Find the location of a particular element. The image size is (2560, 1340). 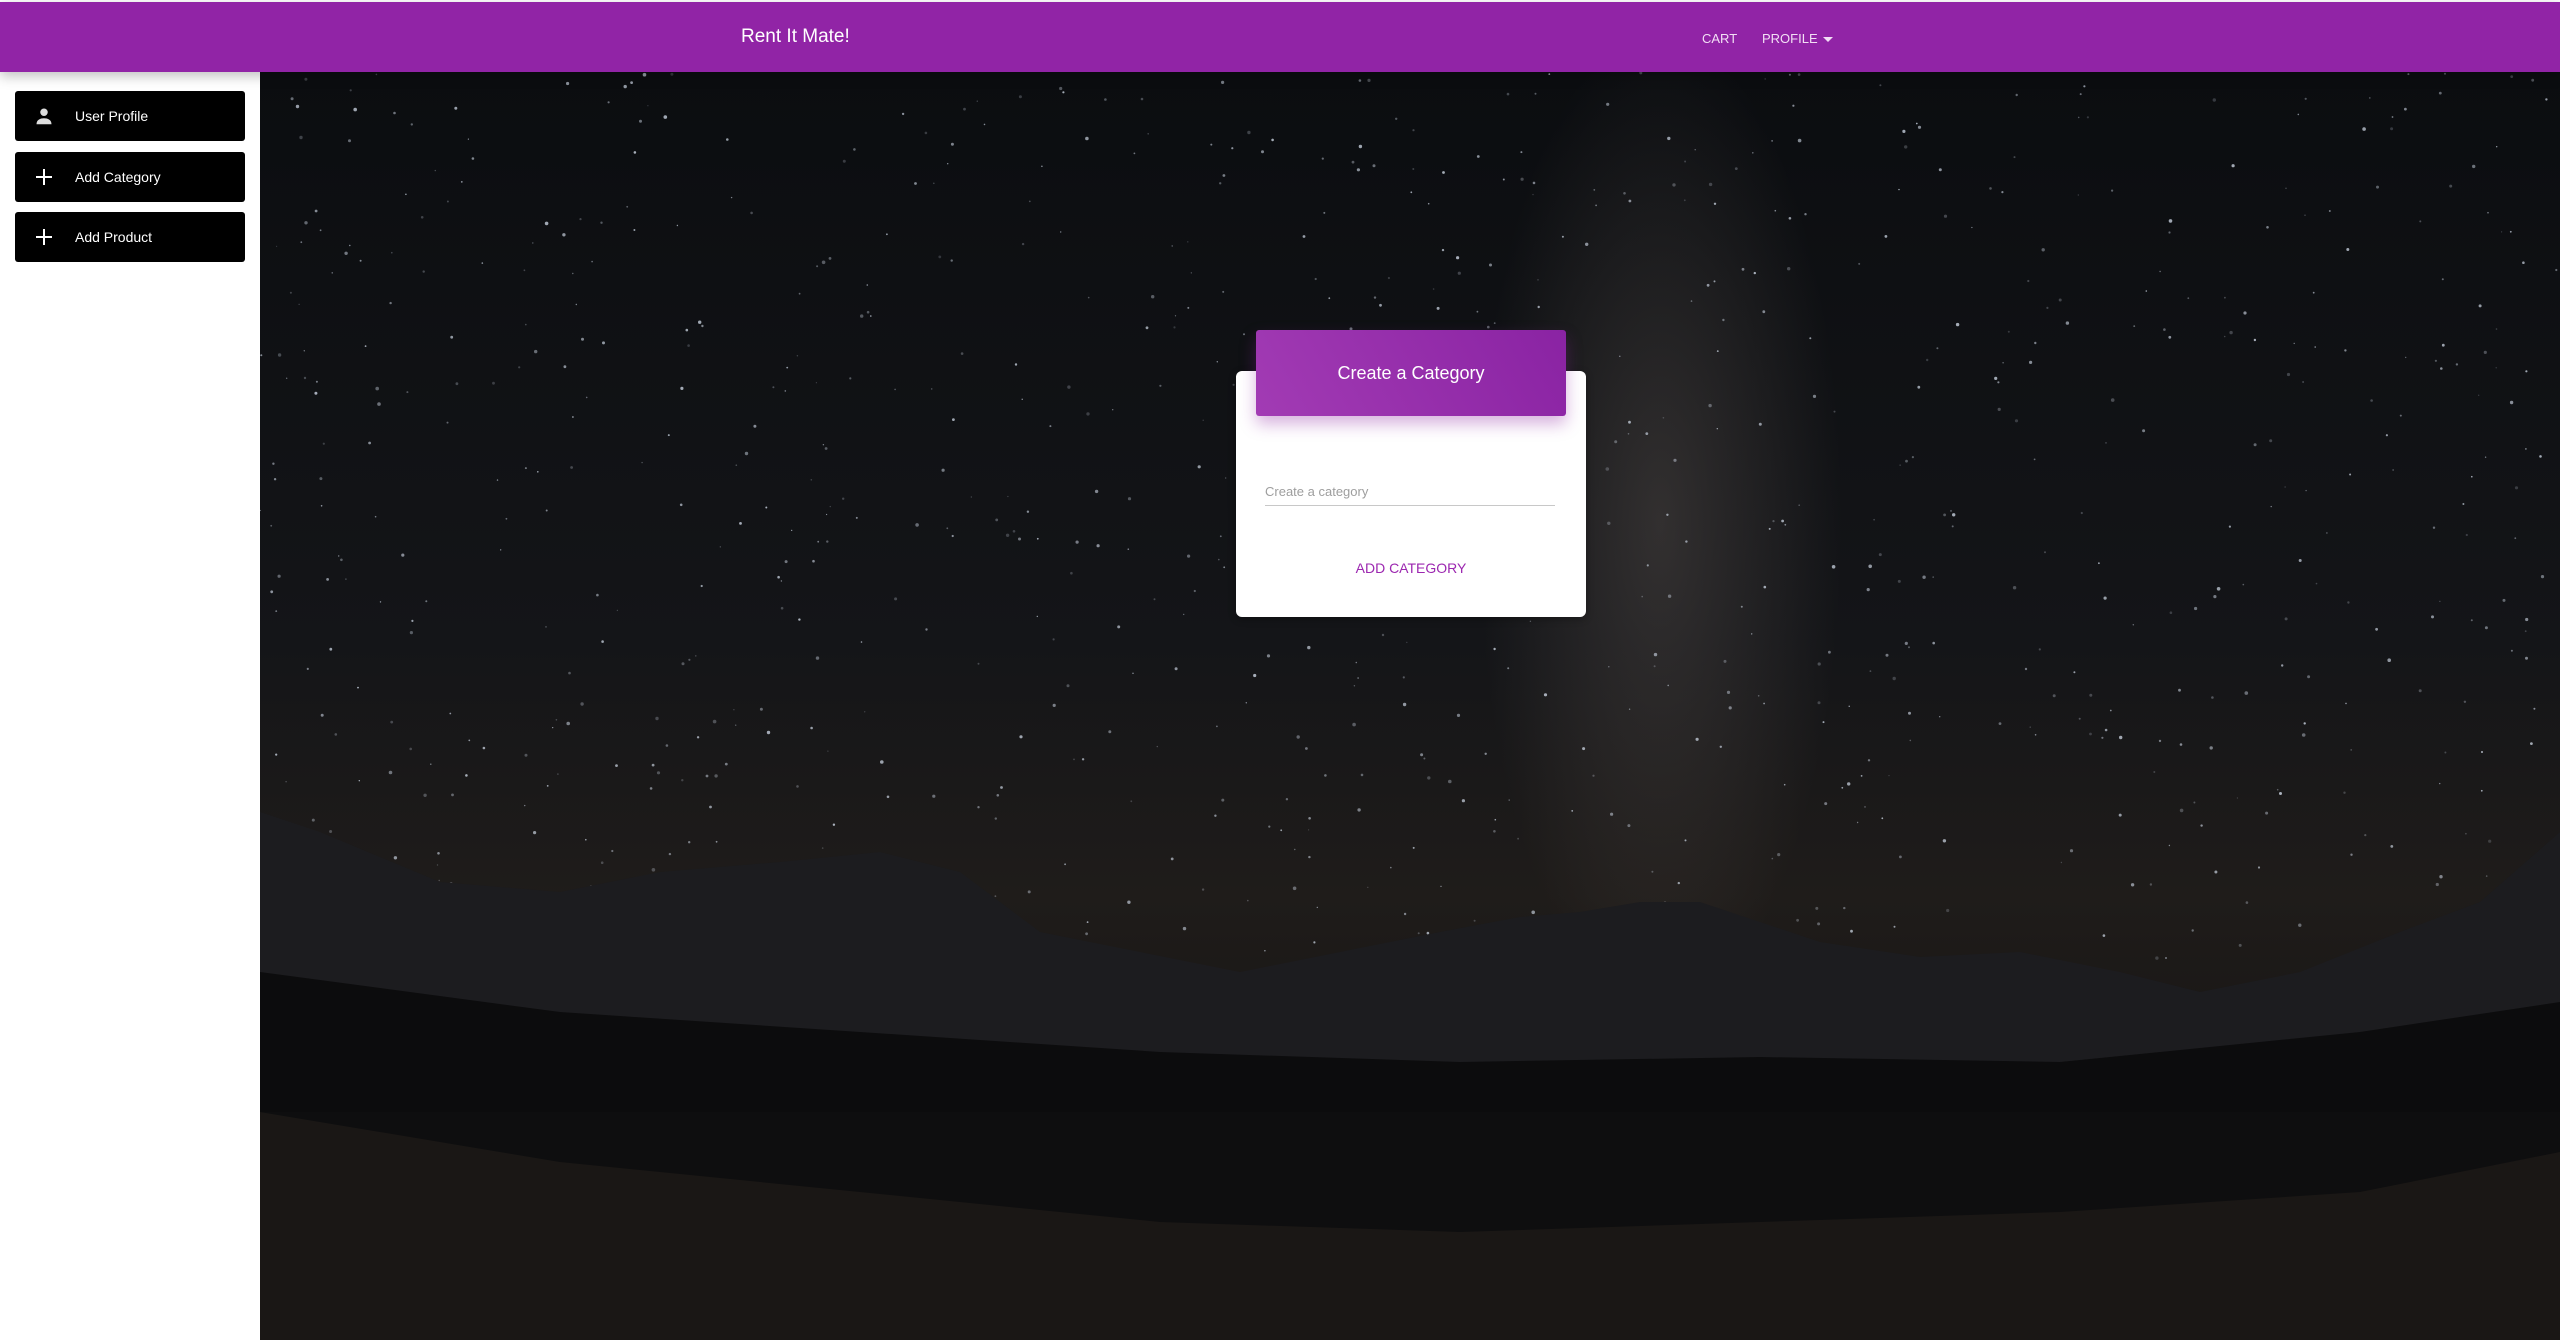

sidebar-item-user-profile: User Profile is located at coordinates (130, 116).